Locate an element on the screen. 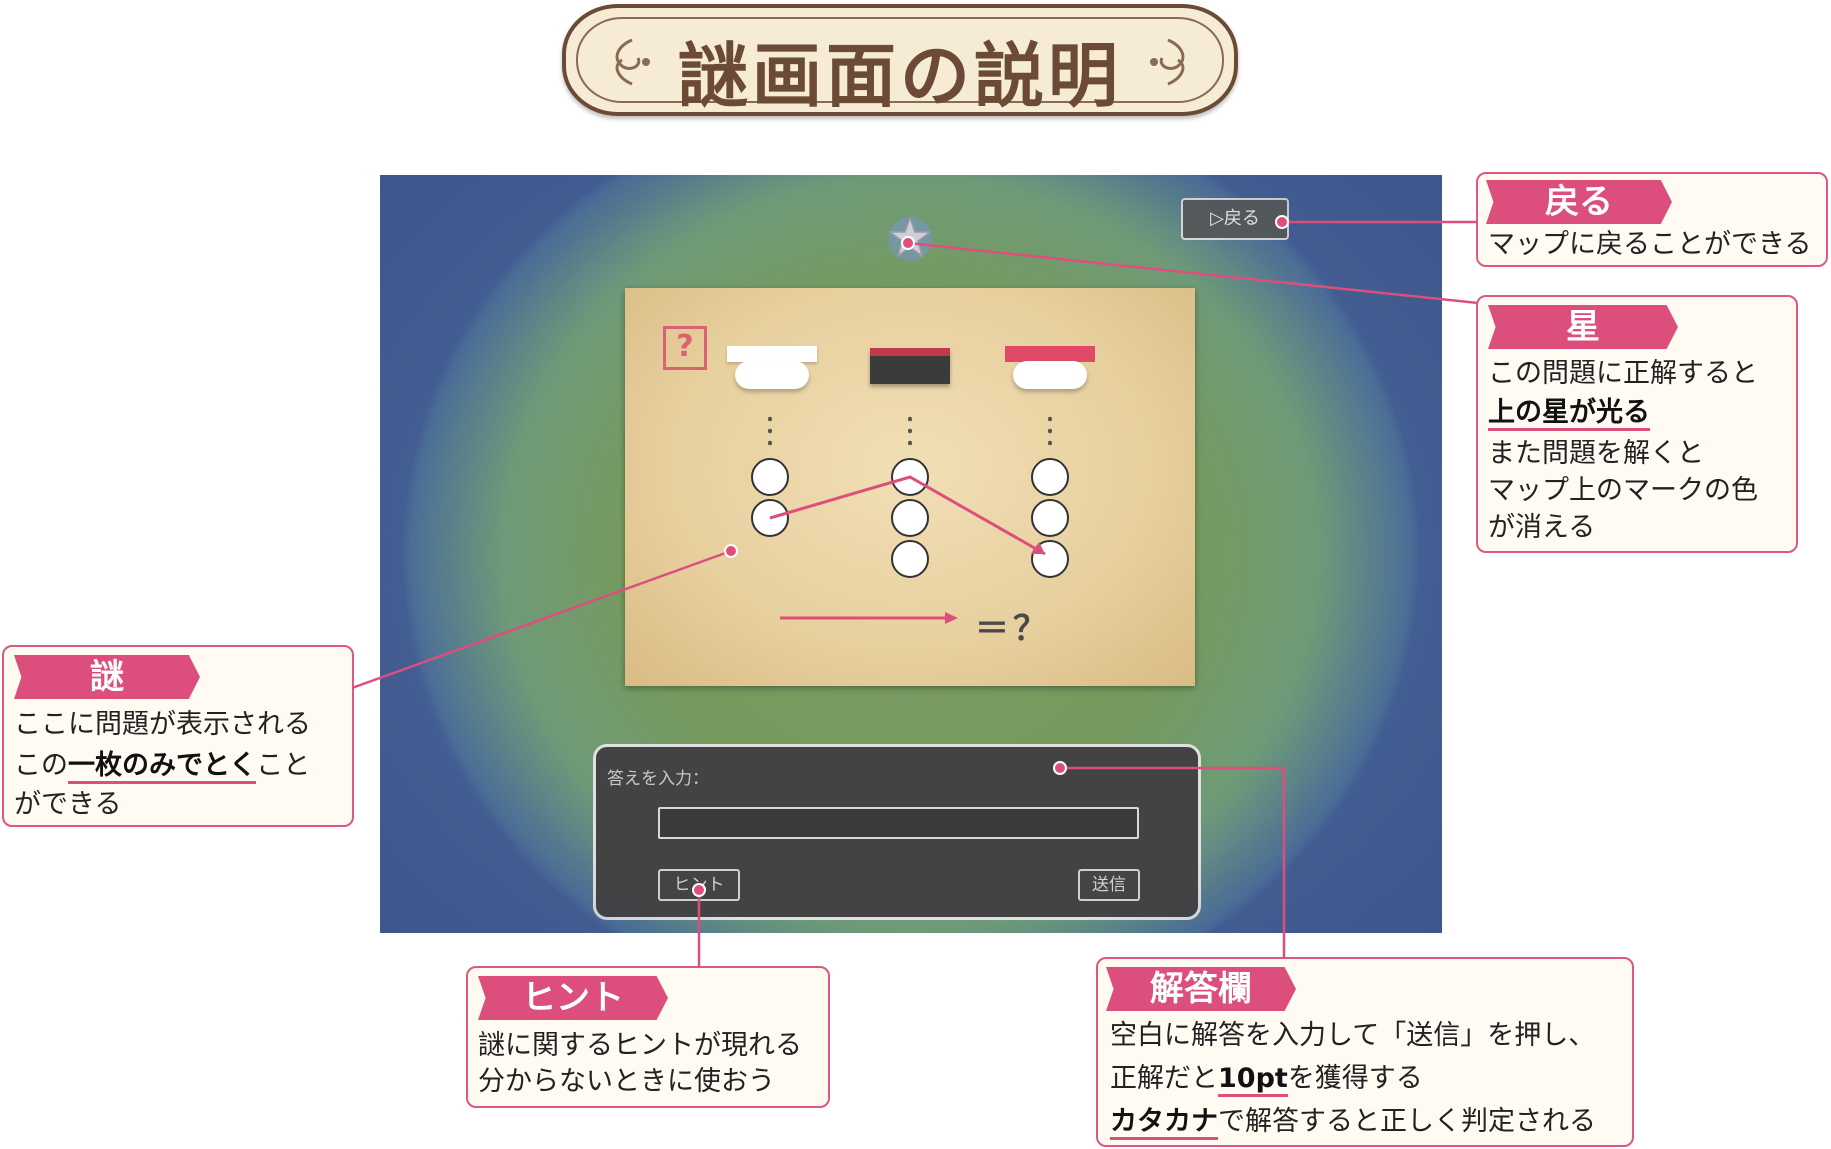 The height and width of the screenshot is (1149, 1831). emphasis: 上の星が光る is located at coordinates (1569, 414).